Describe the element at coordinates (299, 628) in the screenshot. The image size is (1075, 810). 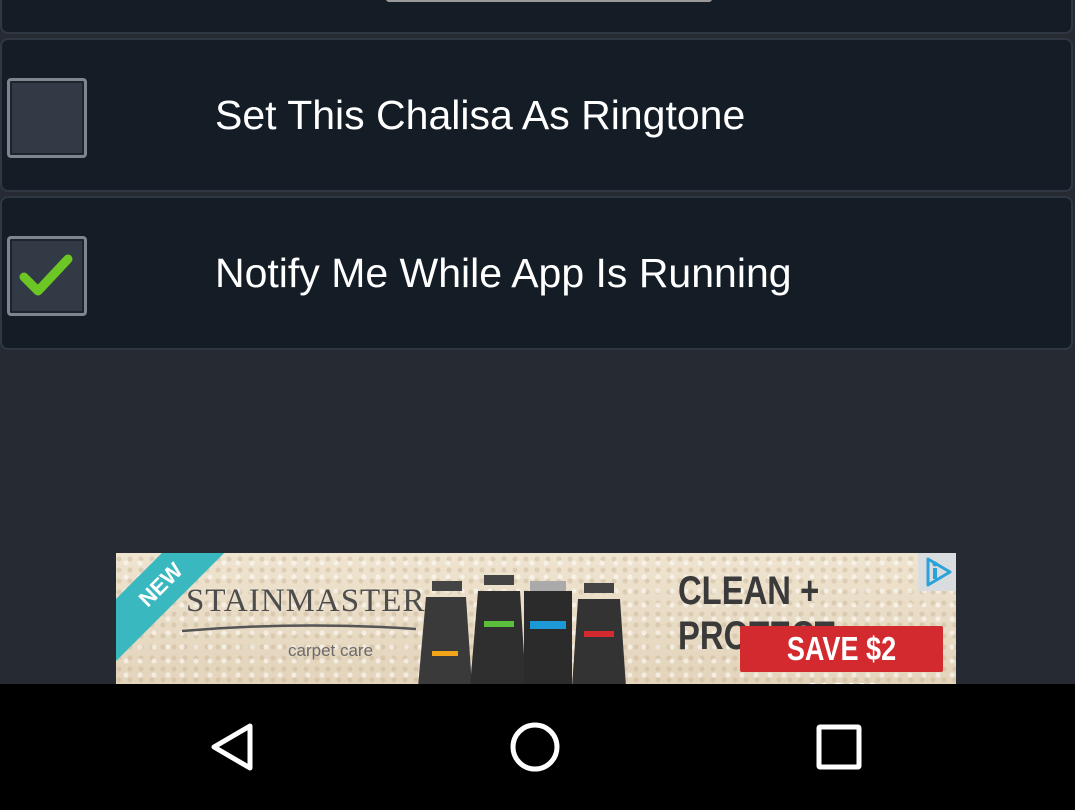
I see `ad-swoosh-graphic` at that location.